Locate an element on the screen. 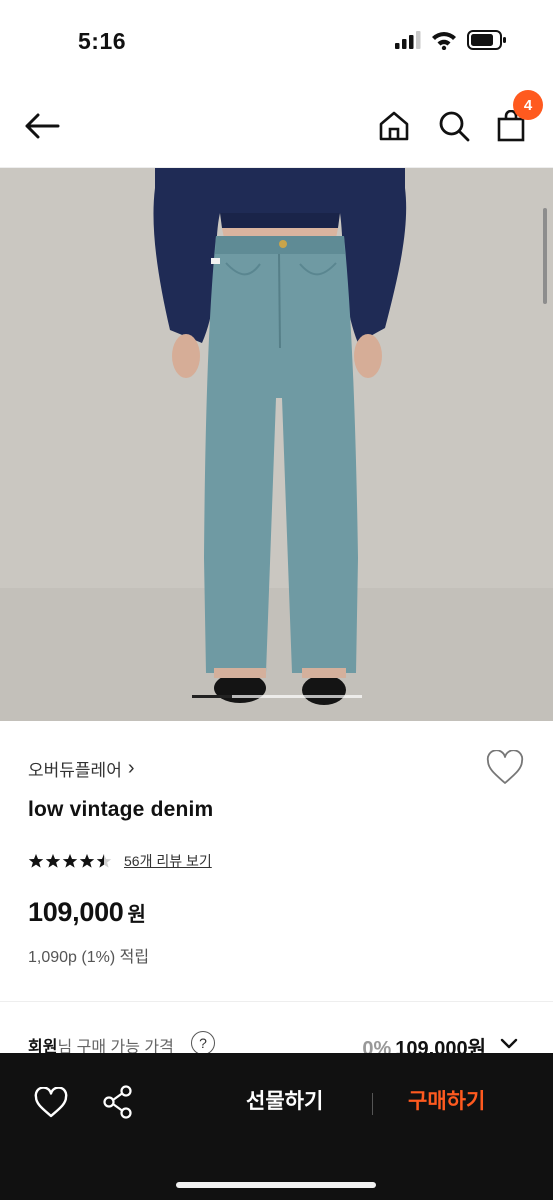 This screenshot has width=553, height=1200. chevron-down-icon is located at coordinates (509, 1043).